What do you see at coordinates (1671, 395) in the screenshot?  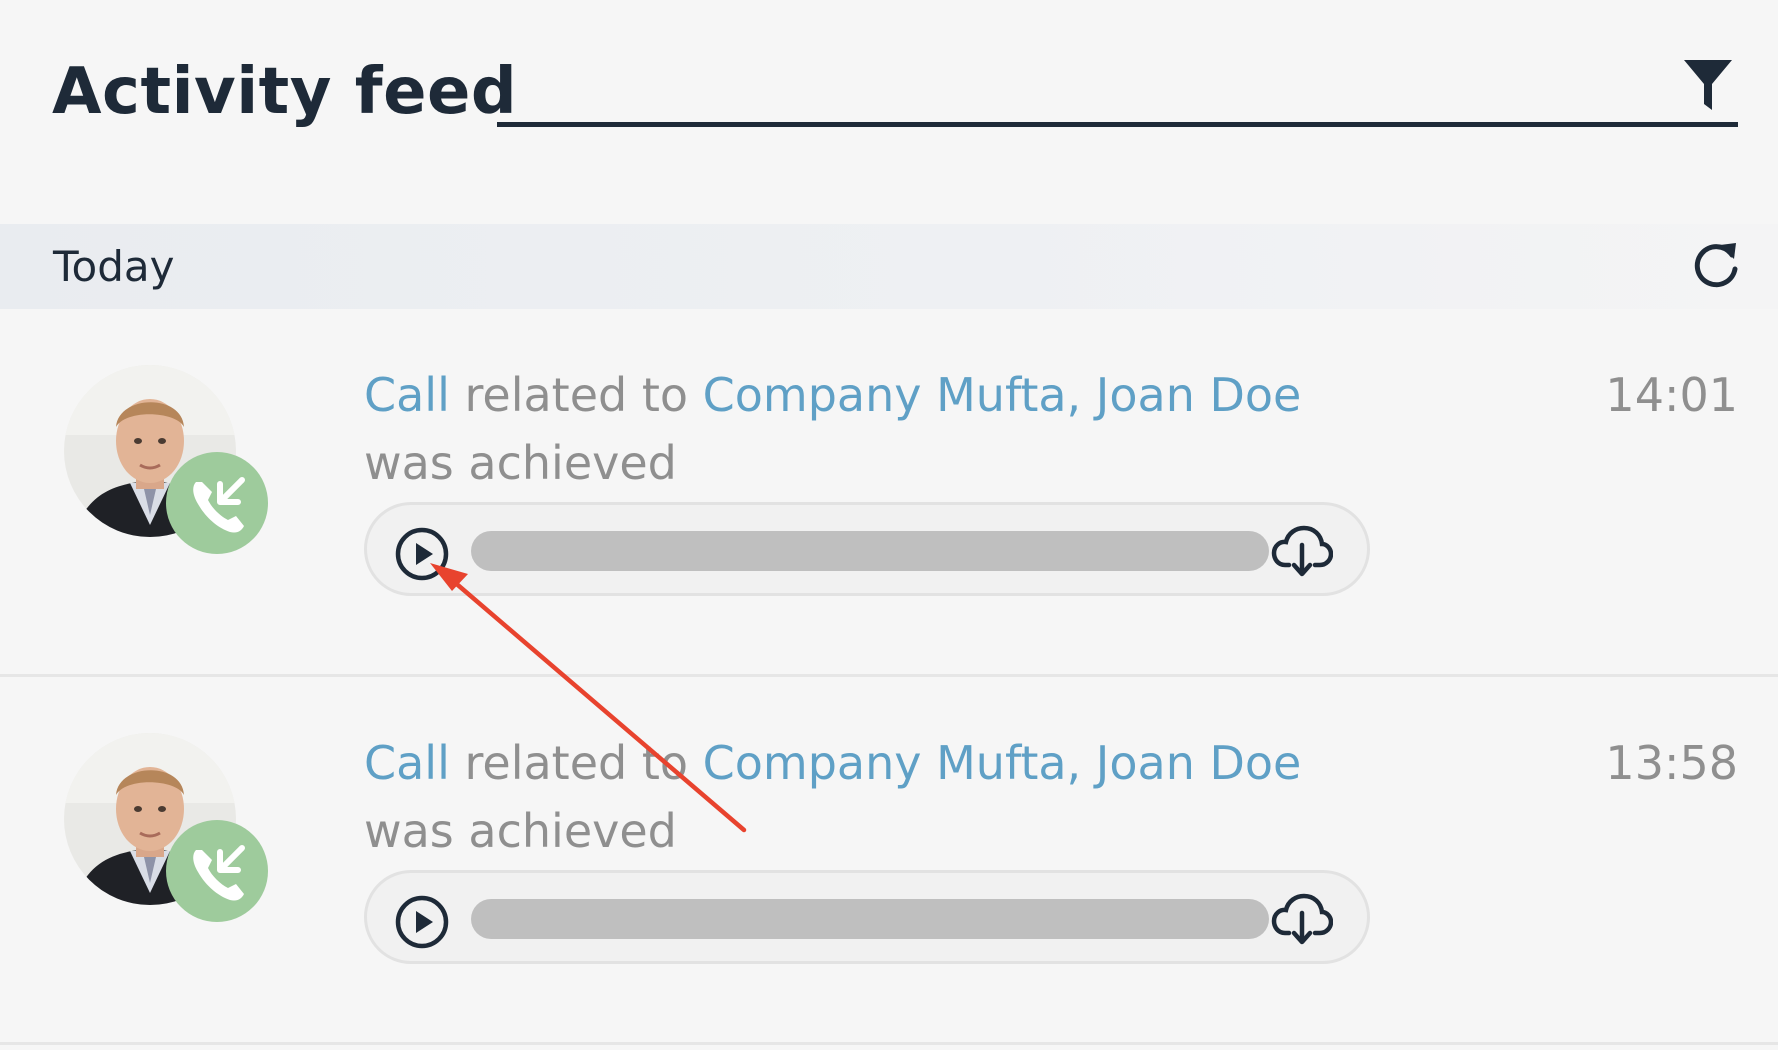 I see `activity-time: 14:01` at bounding box center [1671, 395].